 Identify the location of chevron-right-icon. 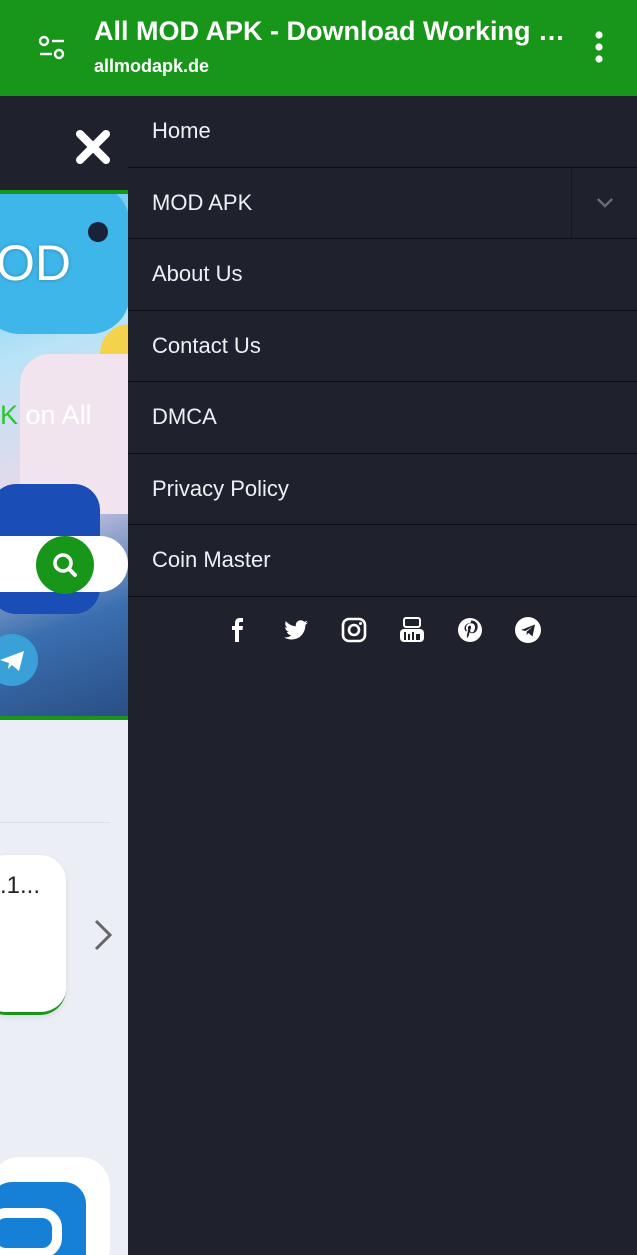
(103, 935).